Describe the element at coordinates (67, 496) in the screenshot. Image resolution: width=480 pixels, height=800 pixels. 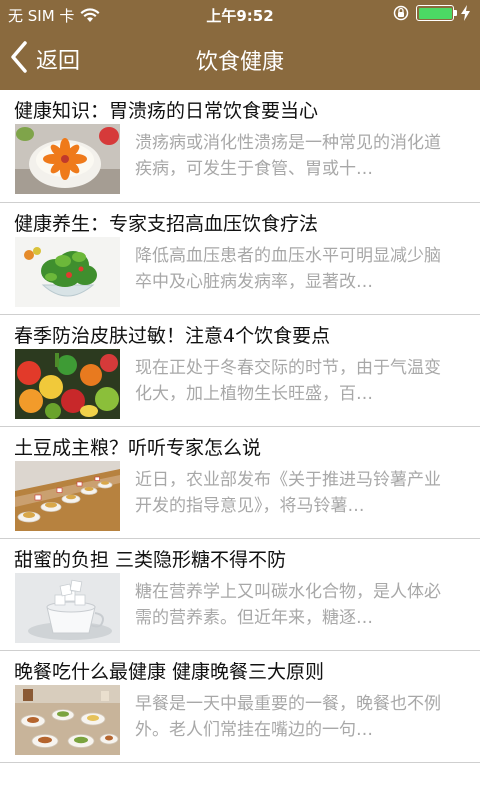
I see `potato-dishes-icon` at that location.